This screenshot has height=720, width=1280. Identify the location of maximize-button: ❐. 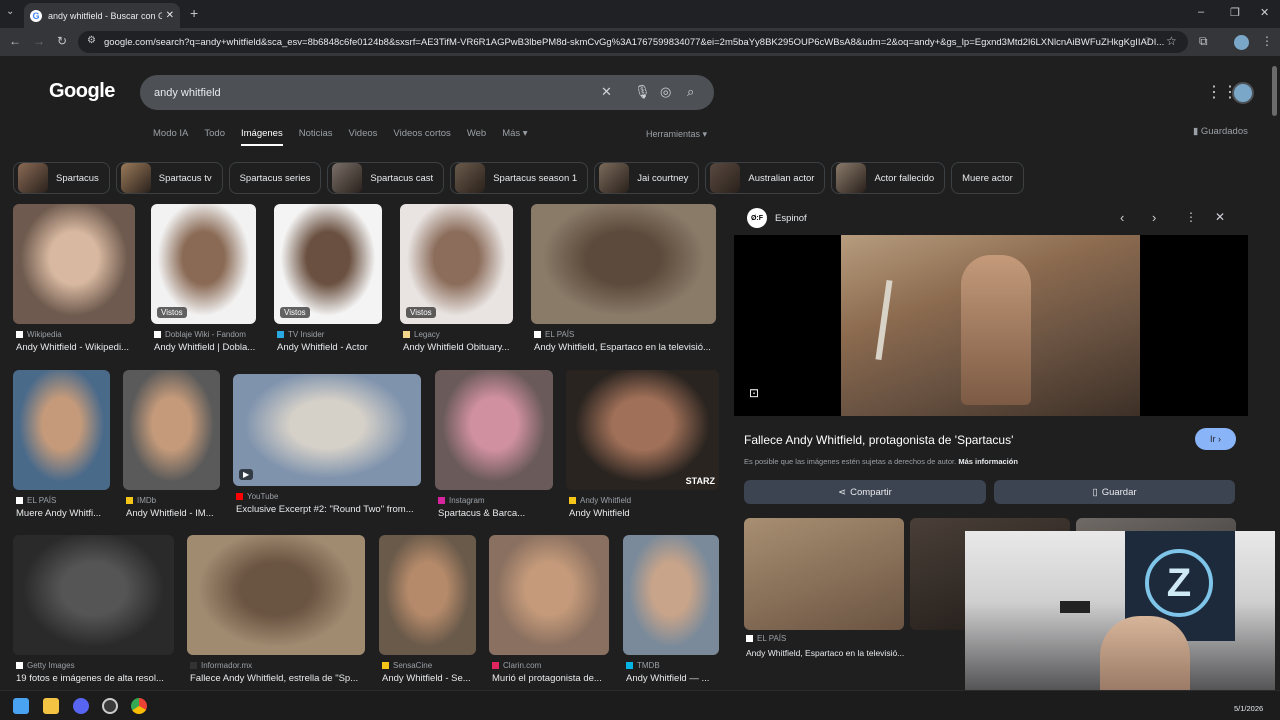
(1235, 12).